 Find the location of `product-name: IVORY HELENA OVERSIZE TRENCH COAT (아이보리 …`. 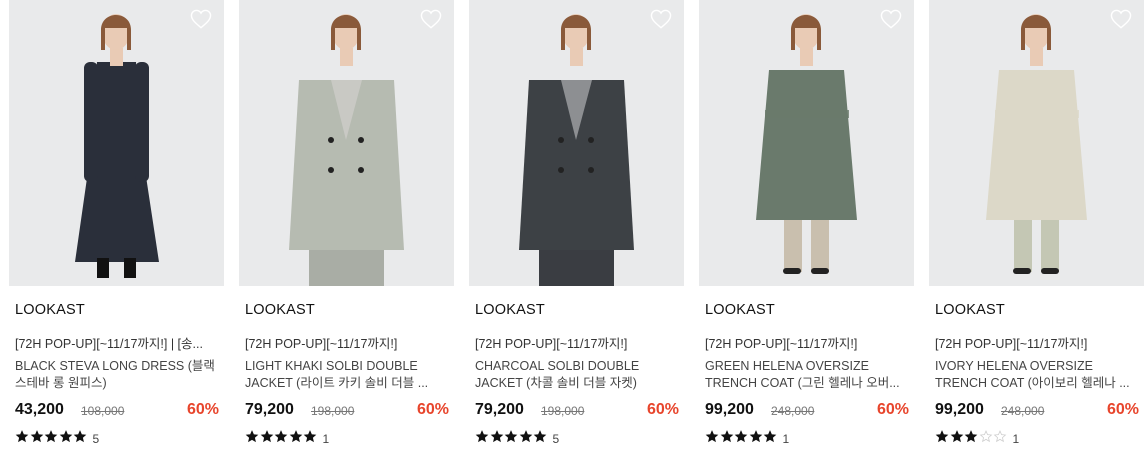

product-name: IVORY HELENA OVERSIZE TRENCH COAT (아이보리 … is located at coordinates (1035, 375).